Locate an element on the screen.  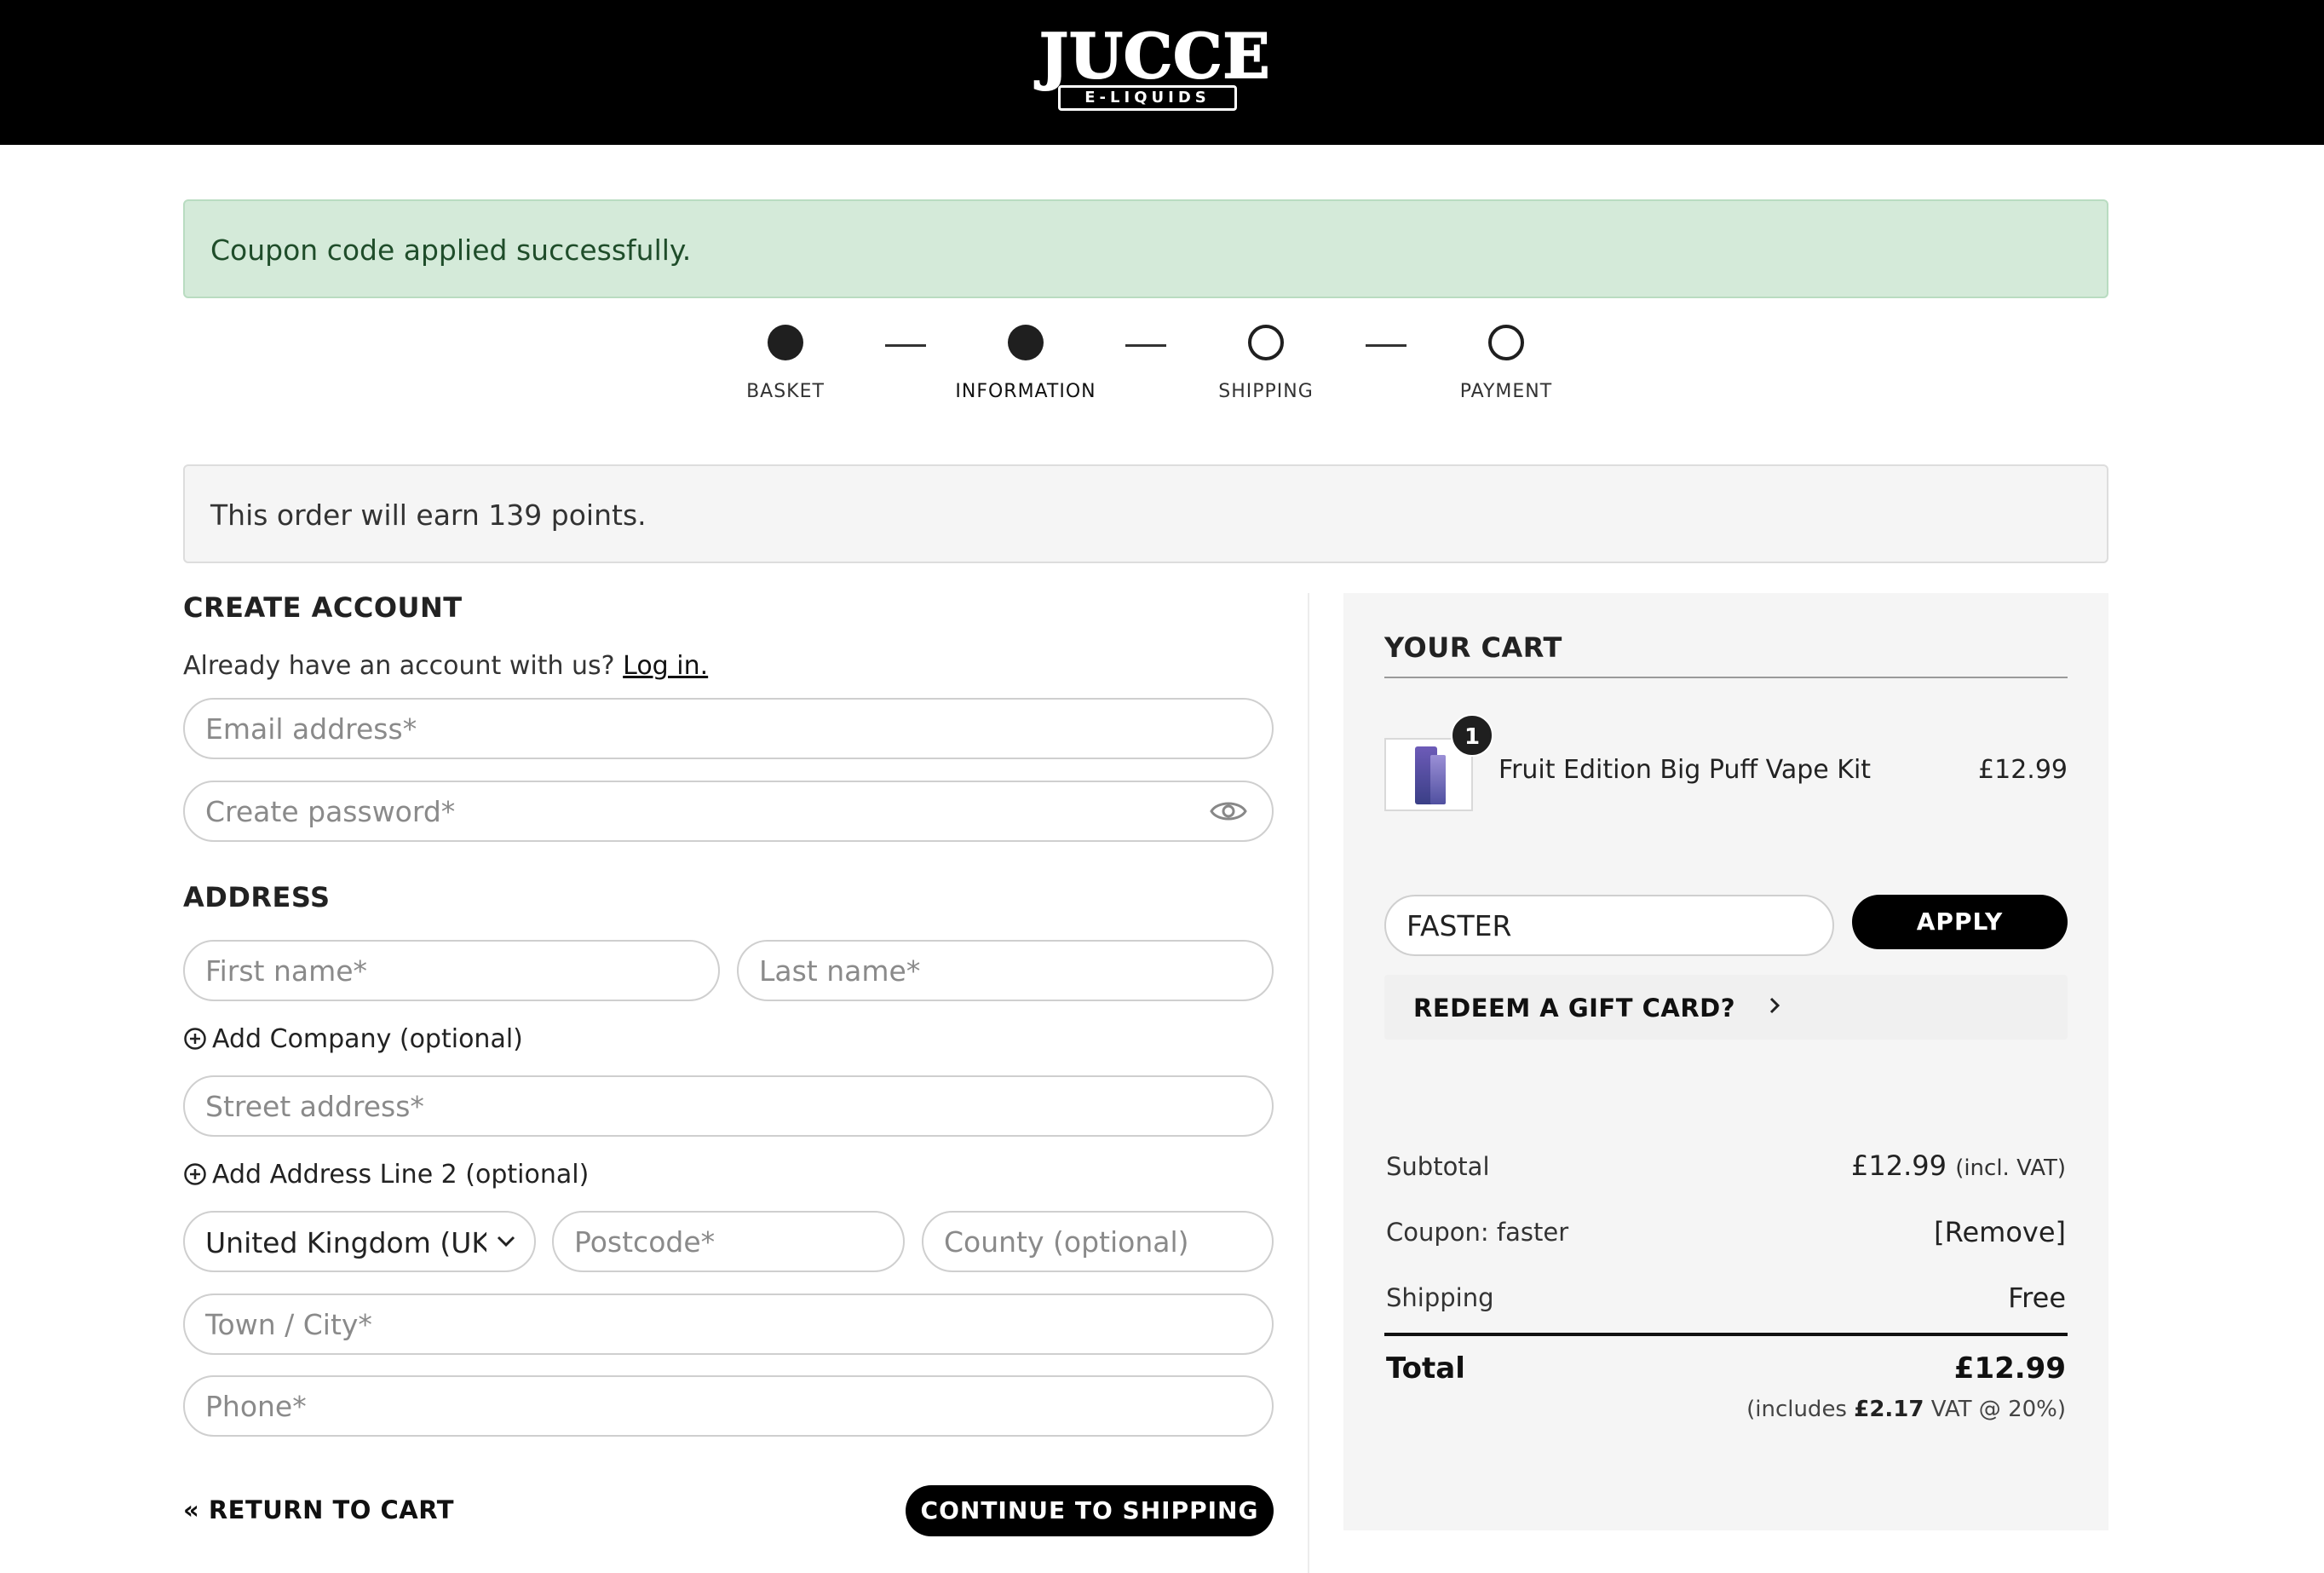
street-field is located at coordinates (728, 1106).